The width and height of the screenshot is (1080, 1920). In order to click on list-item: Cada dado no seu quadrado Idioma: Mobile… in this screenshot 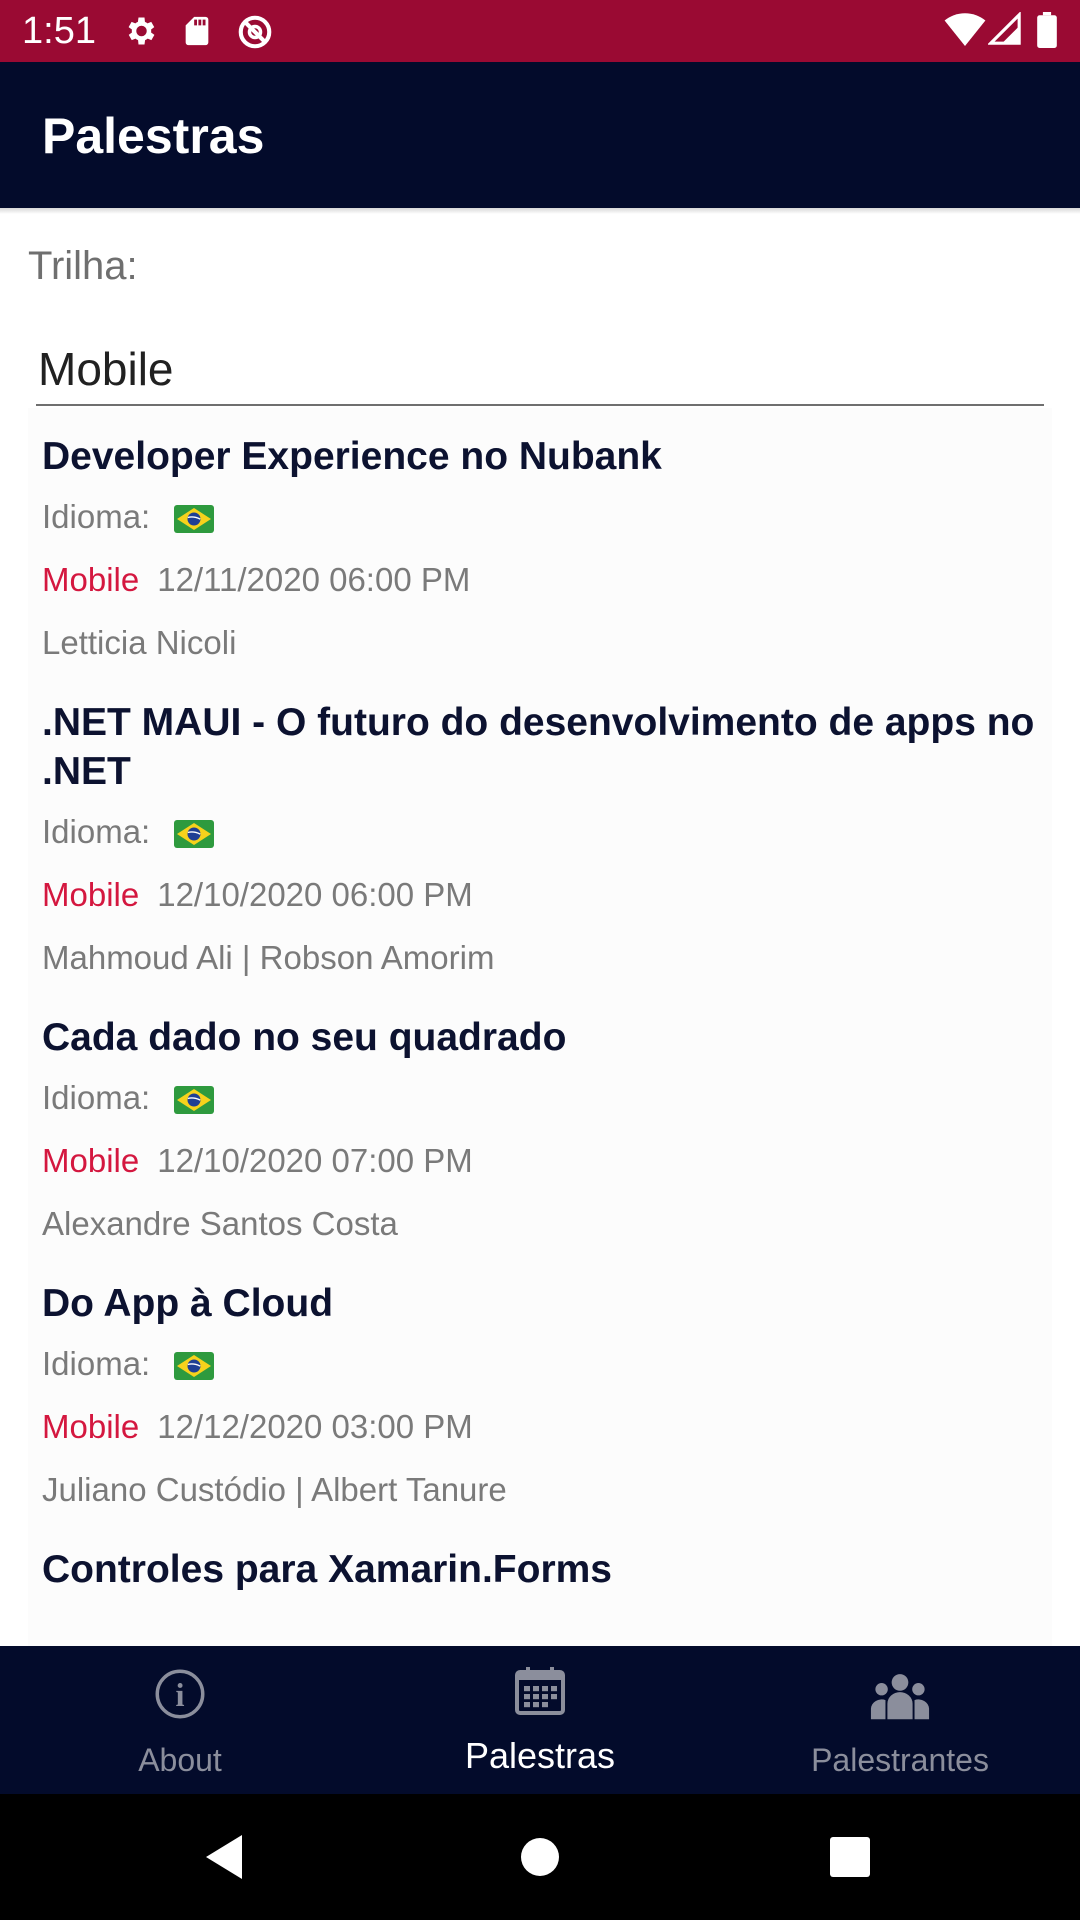, I will do `click(540, 1122)`.